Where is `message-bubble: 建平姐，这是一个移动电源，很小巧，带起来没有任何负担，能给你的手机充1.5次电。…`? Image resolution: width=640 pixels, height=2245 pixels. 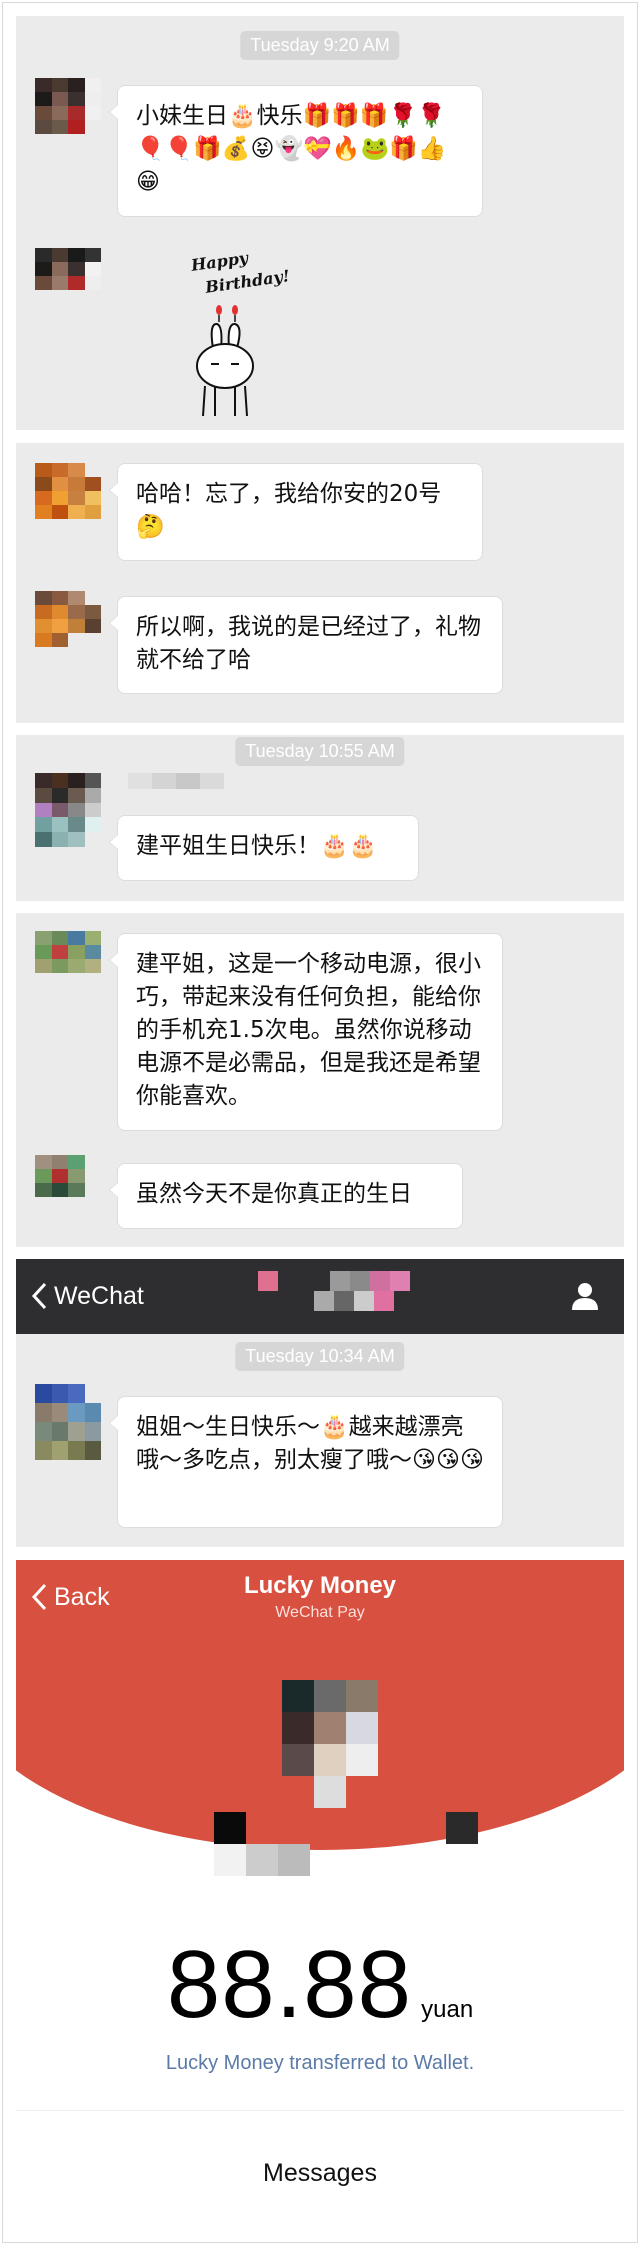 message-bubble: 建平姐，这是一个移动电源，很小巧，带起来没有任何负担，能给你的手机充1.5次电。… is located at coordinates (306, 1032).